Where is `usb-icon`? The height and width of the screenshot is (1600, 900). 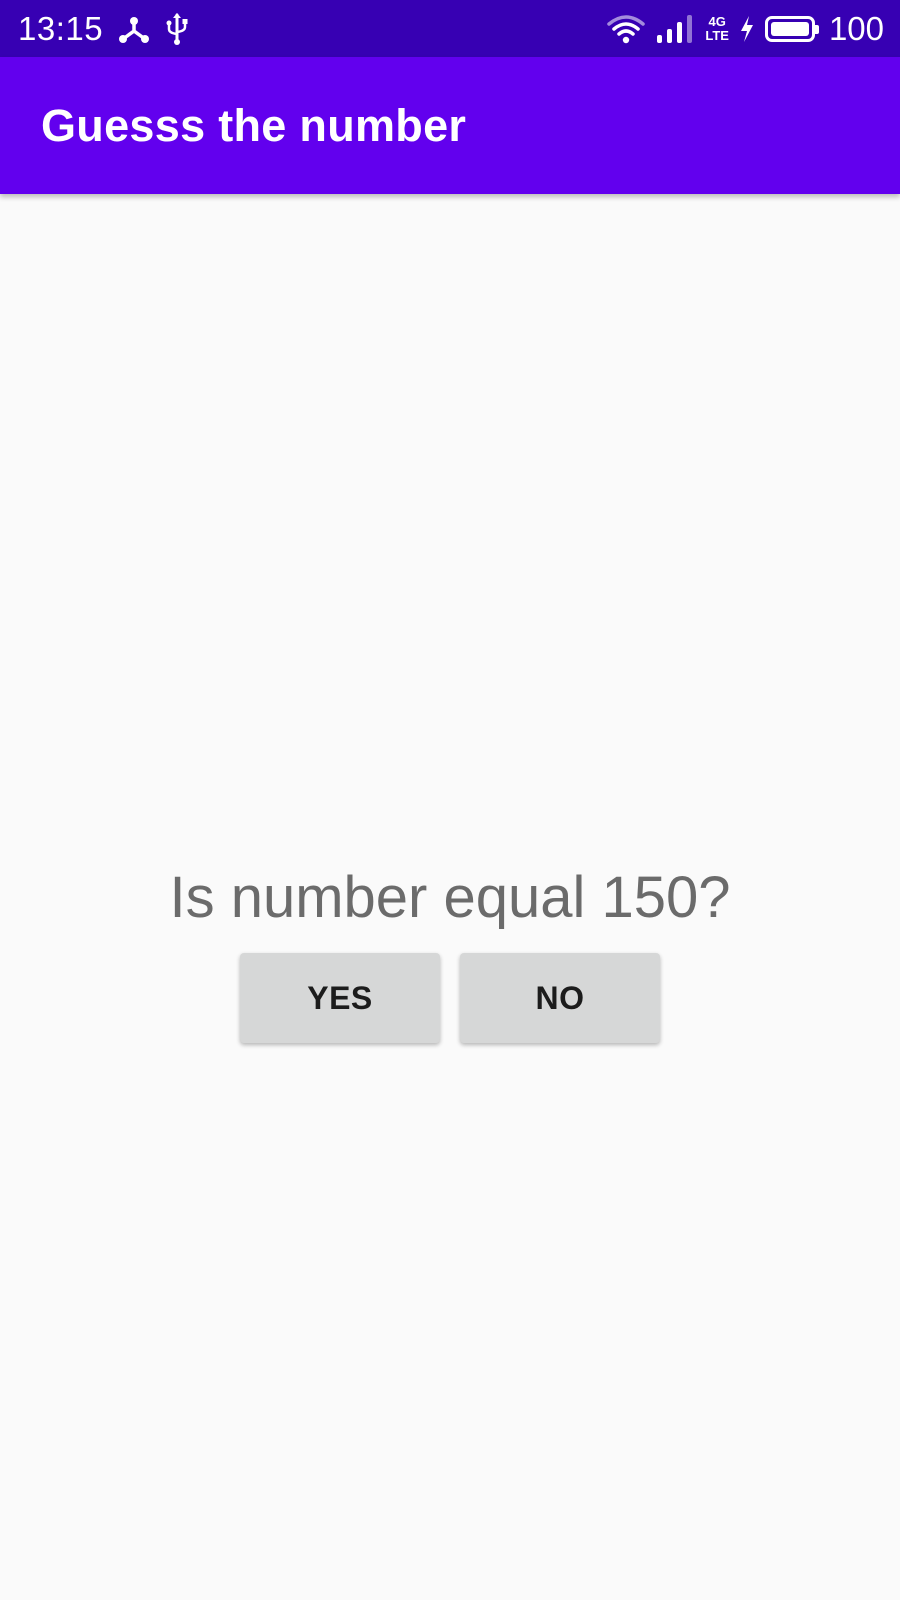
usb-icon is located at coordinates (177, 29).